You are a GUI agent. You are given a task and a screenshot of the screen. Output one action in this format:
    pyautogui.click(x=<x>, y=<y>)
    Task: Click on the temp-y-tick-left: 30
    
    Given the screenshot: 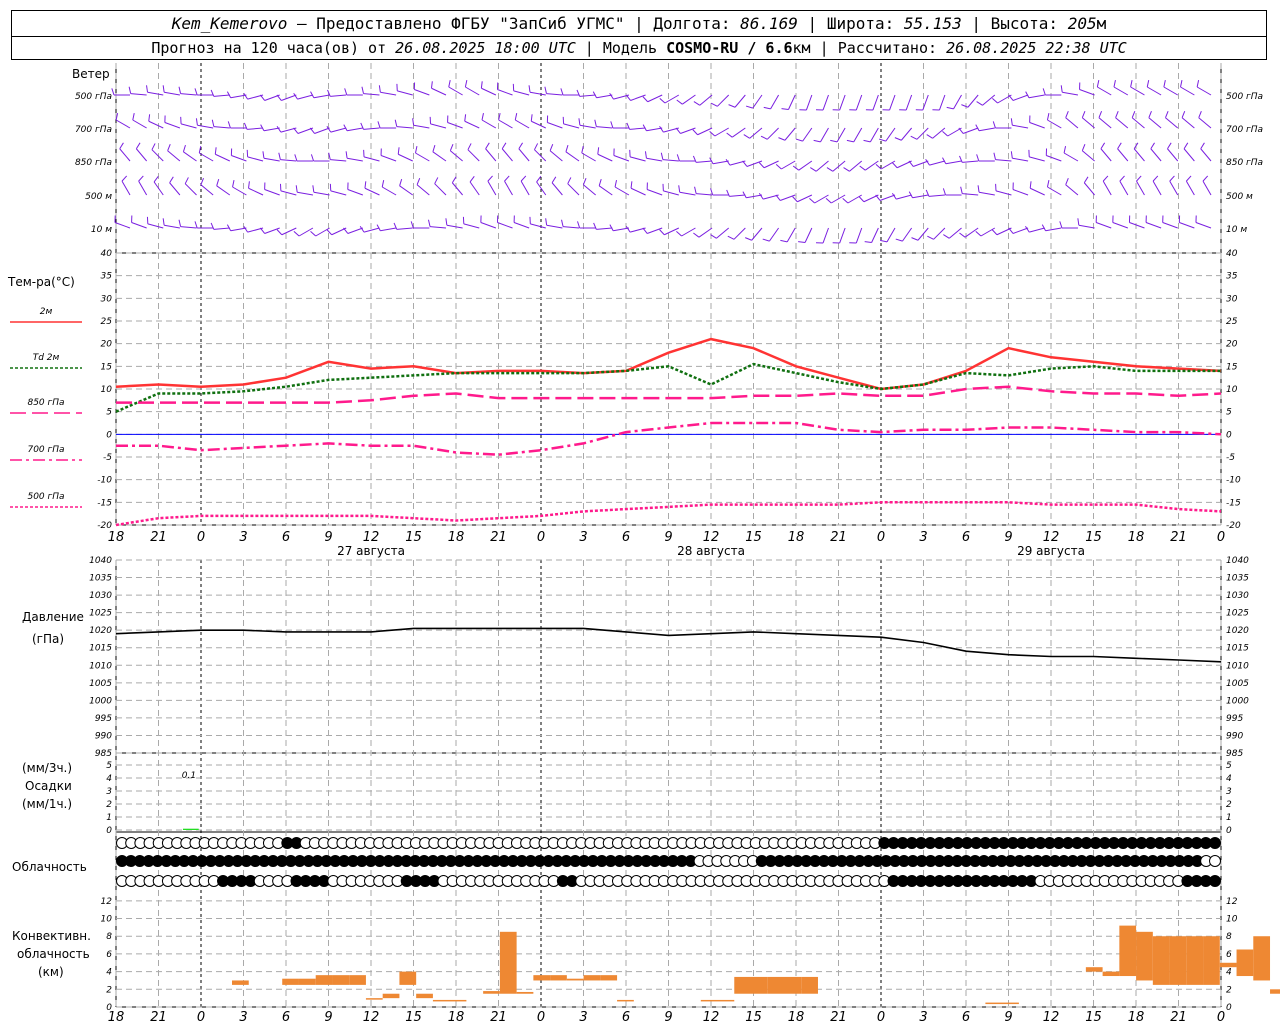 What is the action you would take?
    pyautogui.click(x=107, y=299)
    